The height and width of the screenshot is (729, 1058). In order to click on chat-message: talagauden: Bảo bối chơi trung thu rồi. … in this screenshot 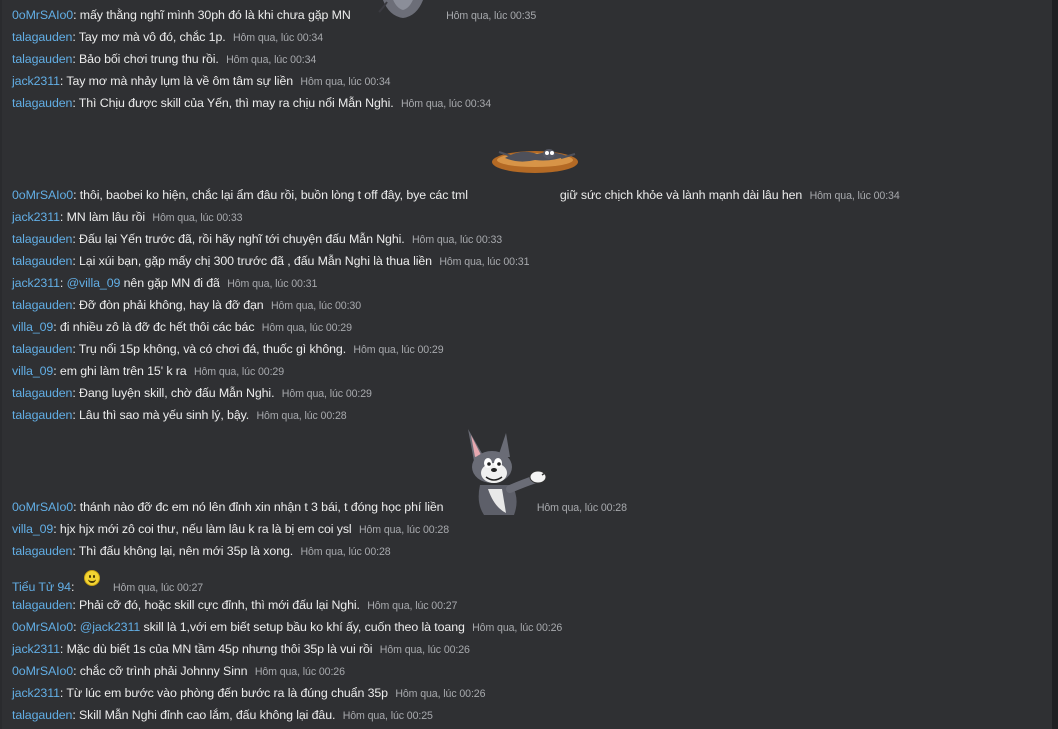, I will do `click(164, 59)`.